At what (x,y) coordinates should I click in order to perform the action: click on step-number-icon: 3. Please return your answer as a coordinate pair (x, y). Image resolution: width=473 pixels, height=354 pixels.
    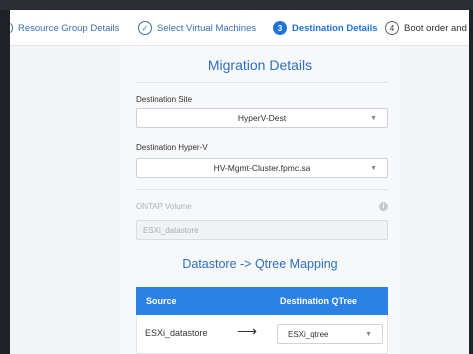
    Looking at the image, I should click on (280, 28).